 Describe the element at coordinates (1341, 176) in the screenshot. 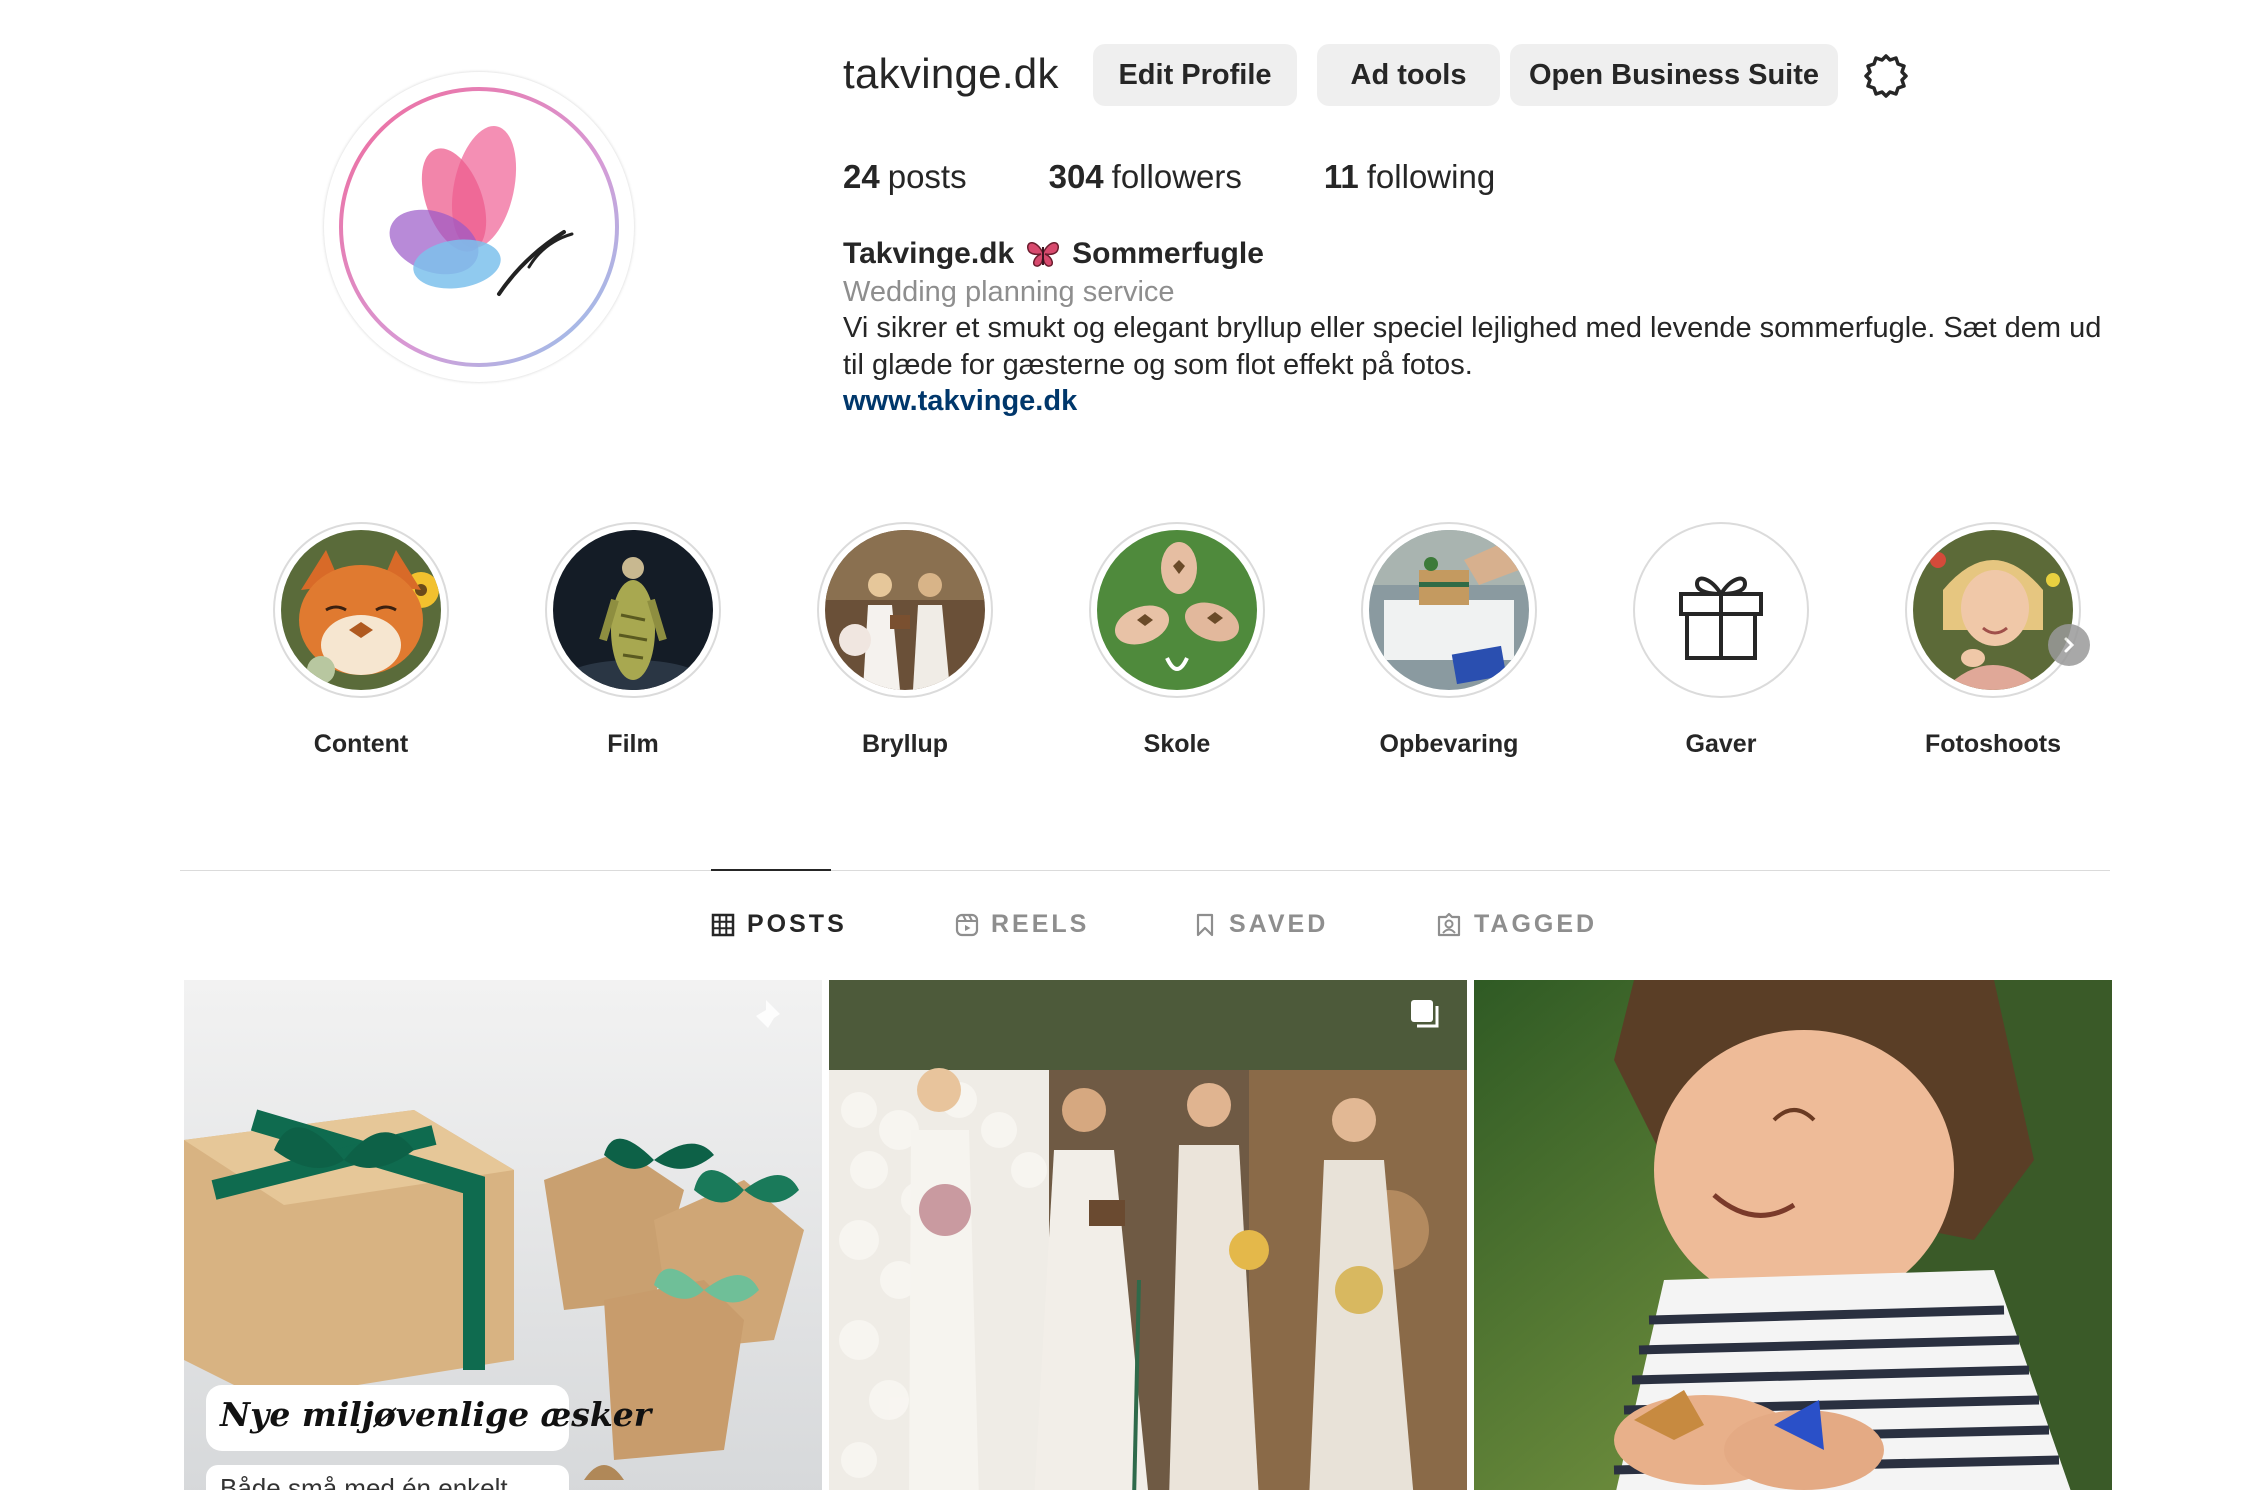

I see `following-count: 11` at that location.